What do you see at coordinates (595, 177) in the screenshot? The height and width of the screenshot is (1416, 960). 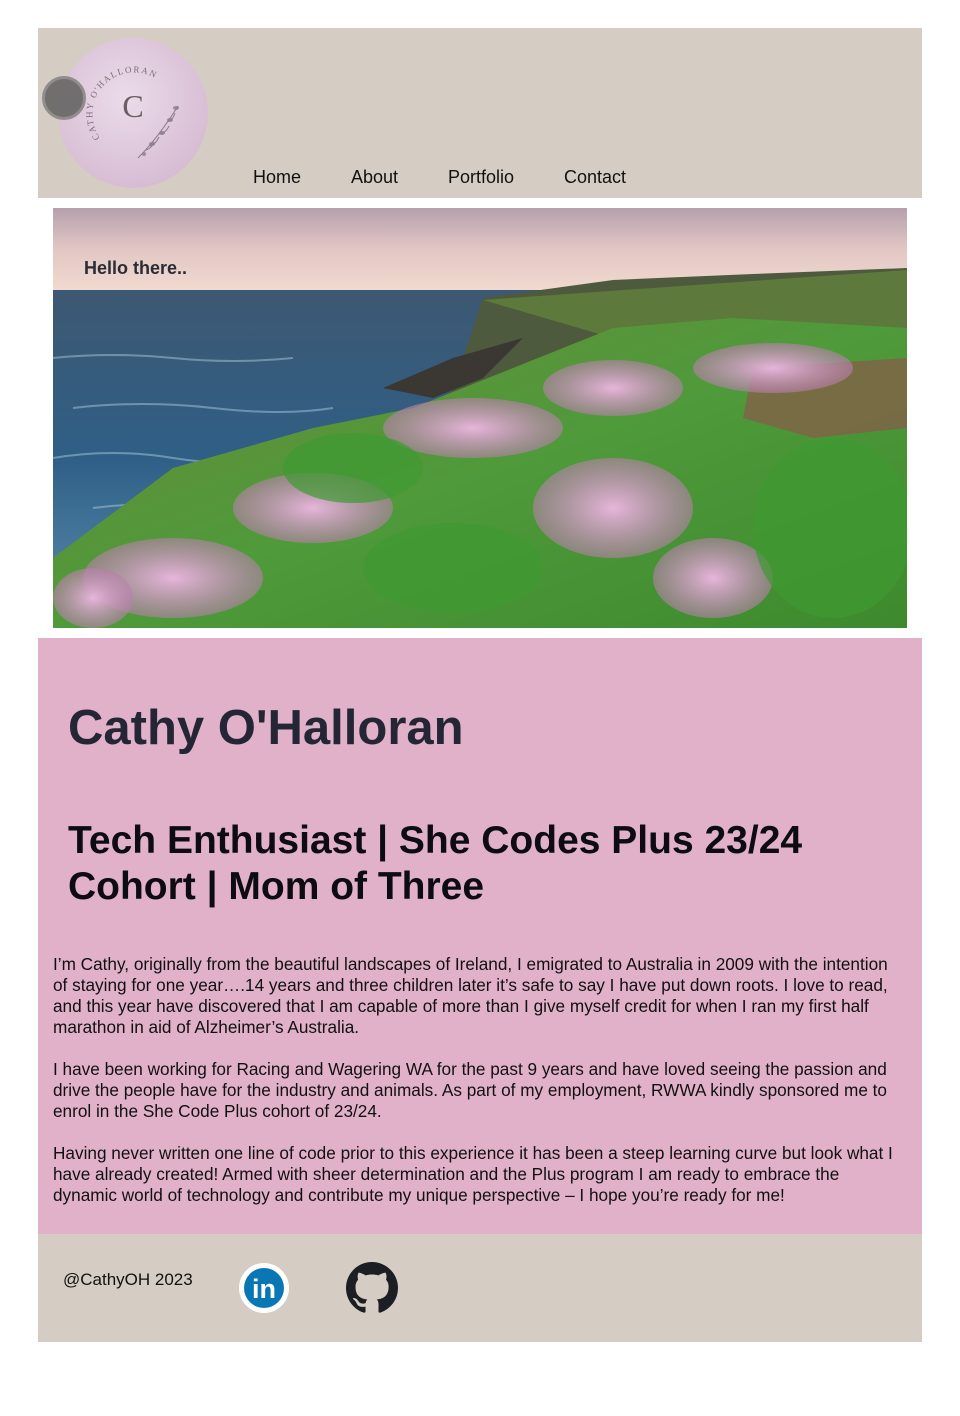 I see `nav-contact: Contact` at bounding box center [595, 177].